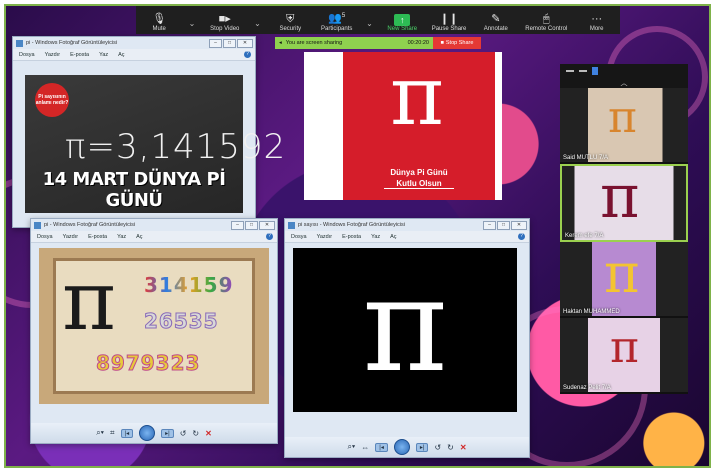  What do you see at coordinates (496, 19) in the screenshot?
I see `pencil-icon: ✎` at bounding box center [496, 19].